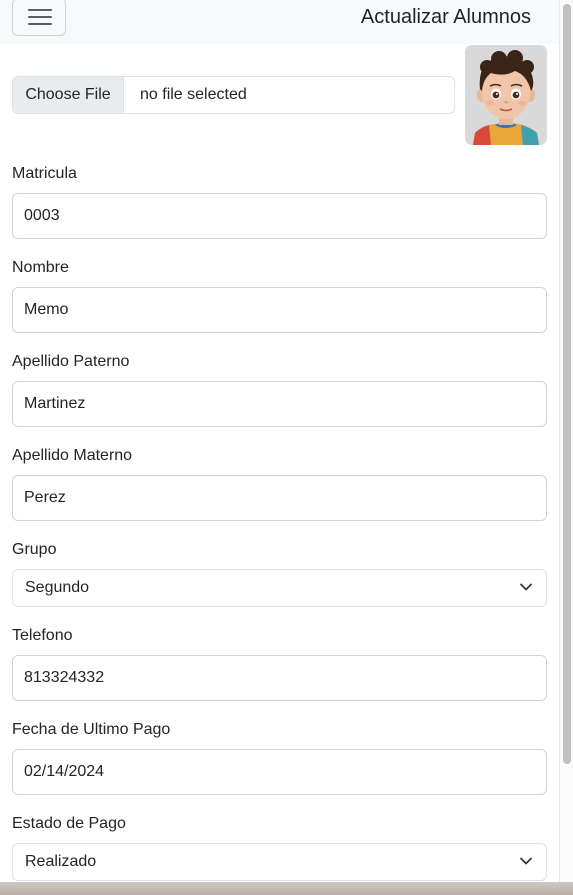 The height and width of the screenshot is (895, 573). What do you see at coordinates (42, 635) in the screenshot?
I see `telefono-label: Telefono` at bounding box center [42, 635].